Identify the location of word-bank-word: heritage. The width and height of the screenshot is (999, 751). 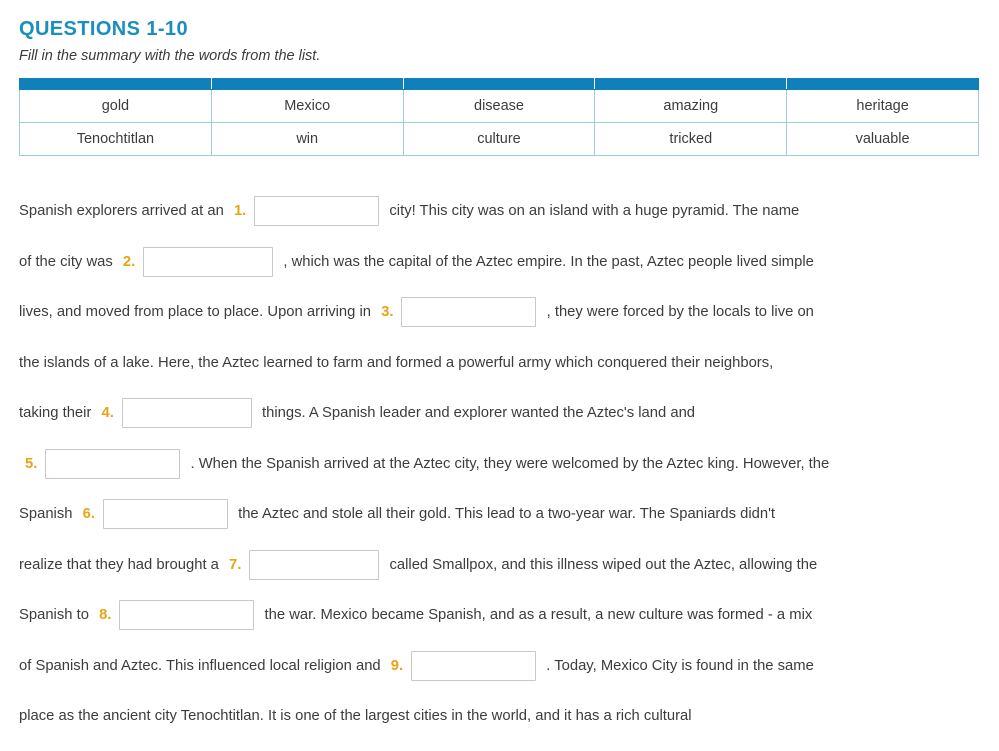
(882, 106).